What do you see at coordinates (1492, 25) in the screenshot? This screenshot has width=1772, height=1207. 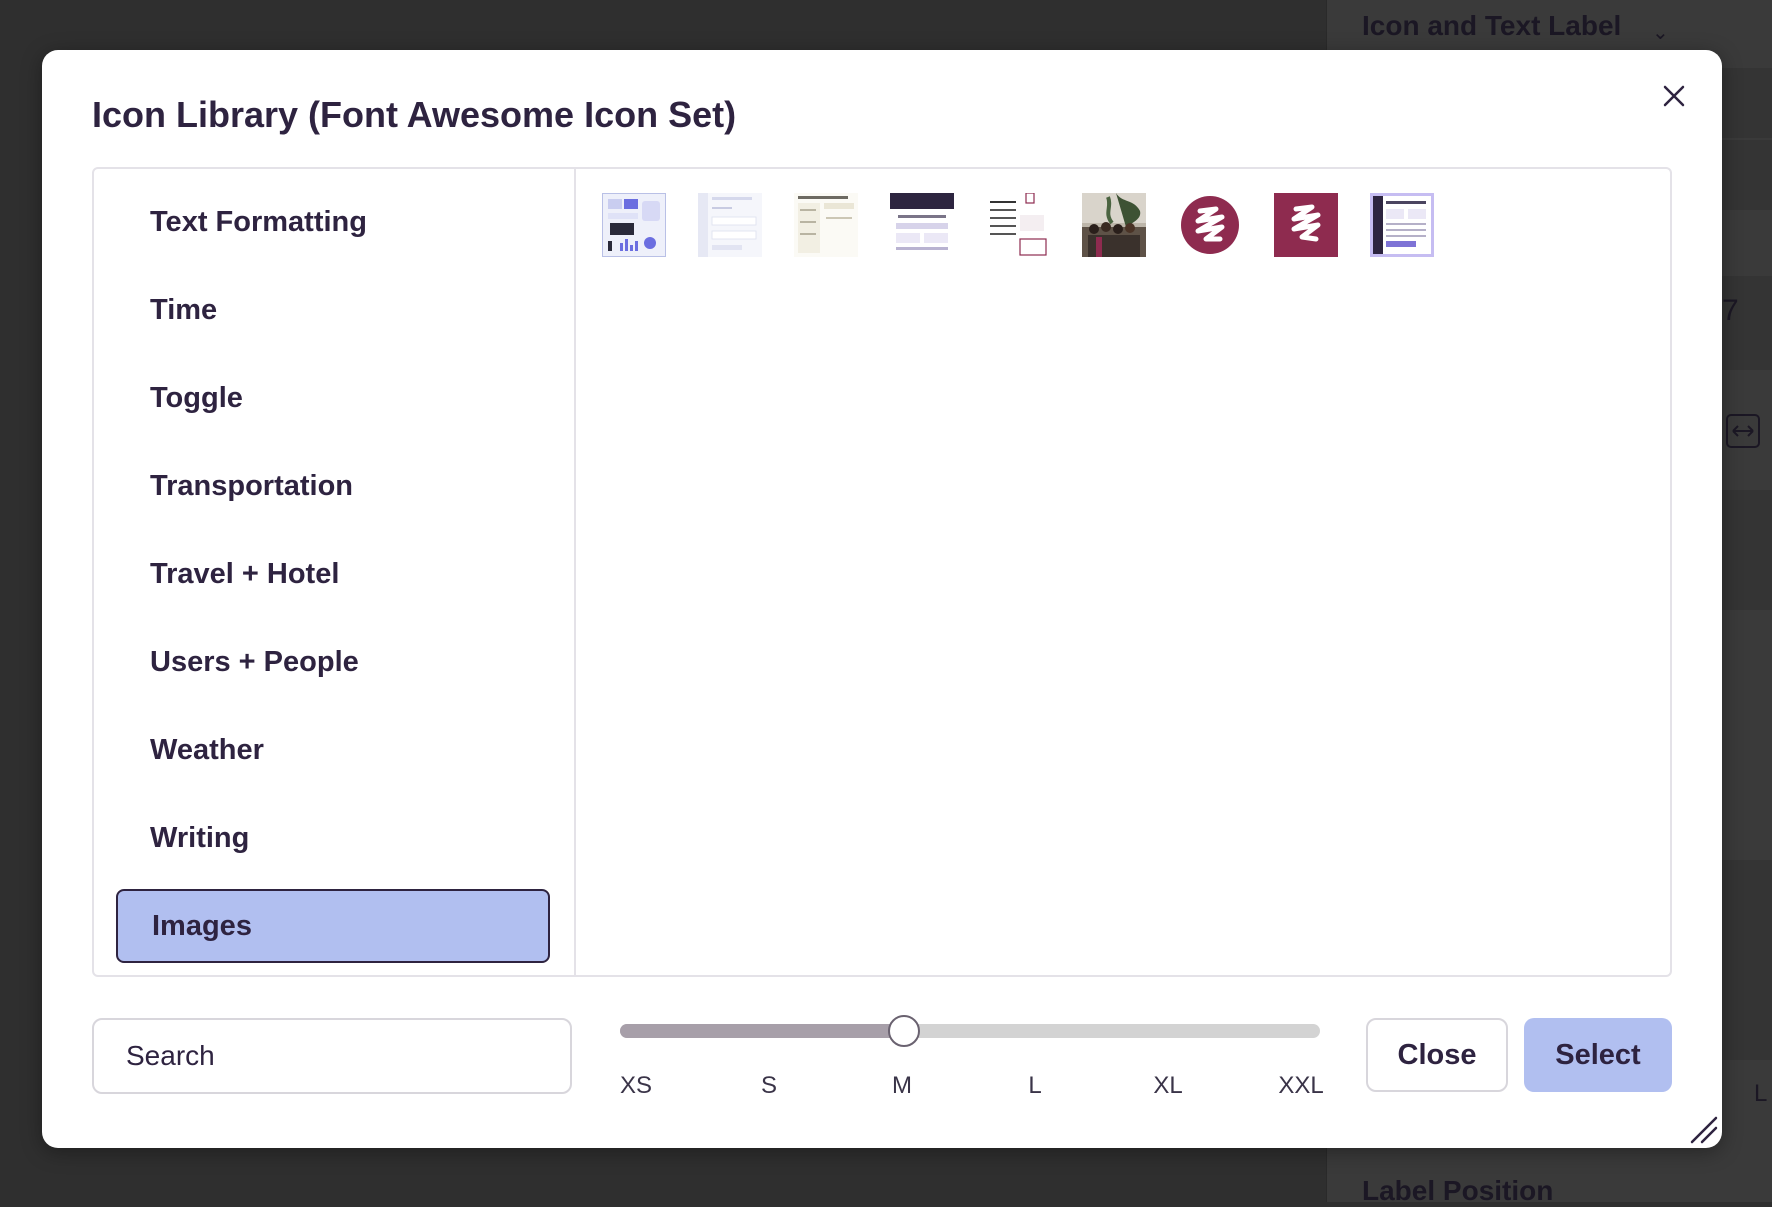 I see `panel-title: Icon and Text Label` at bounding box center [1492, 25].